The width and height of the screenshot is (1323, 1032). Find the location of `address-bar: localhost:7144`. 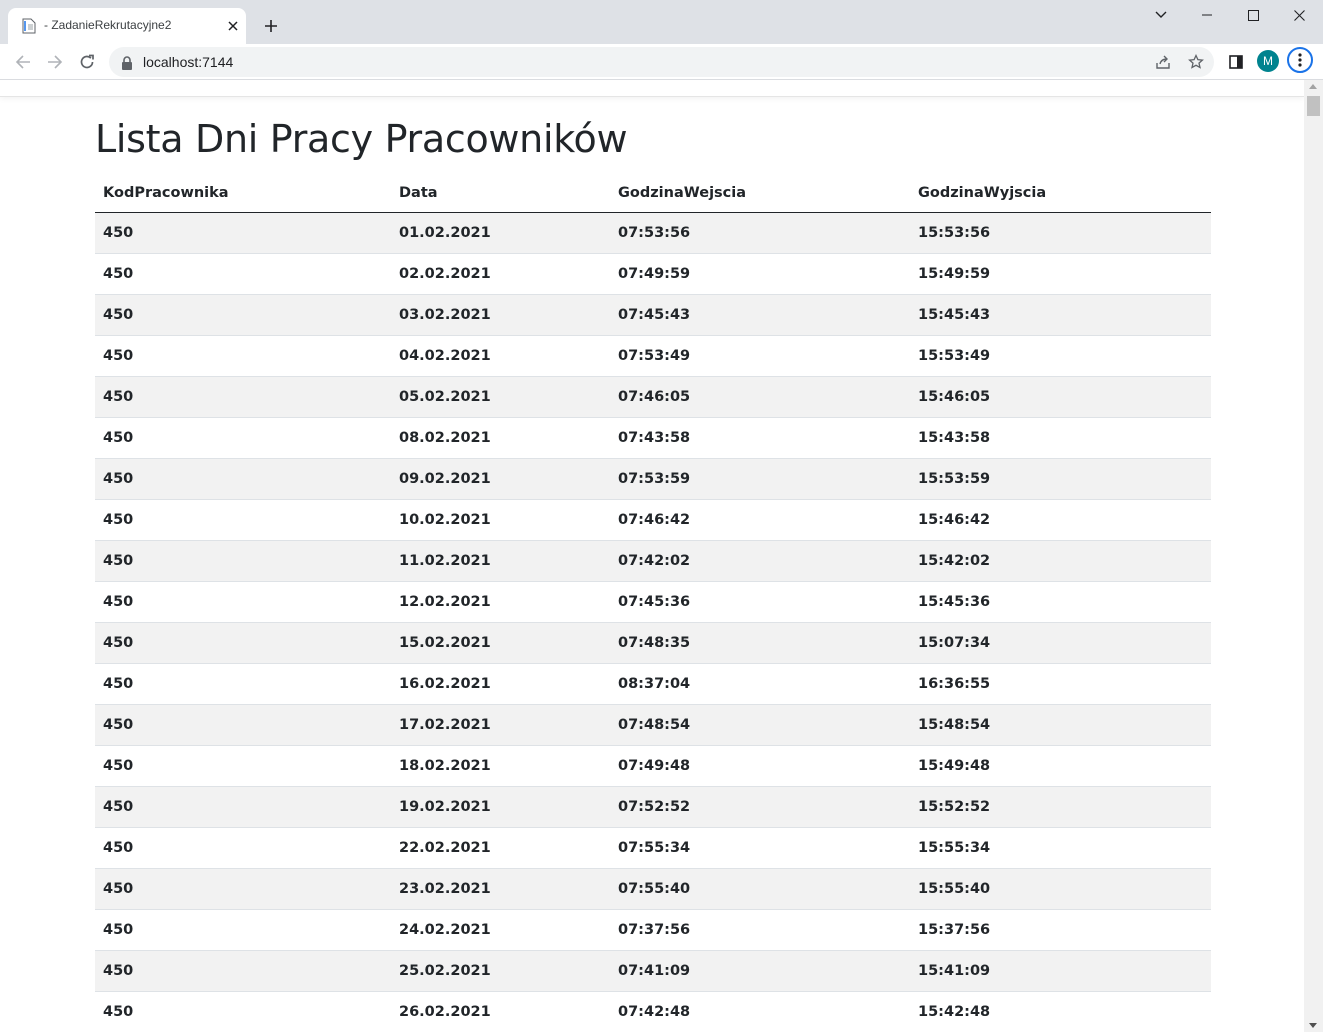

address-bar: localhost:7144 is located at coordinates (661, 62).